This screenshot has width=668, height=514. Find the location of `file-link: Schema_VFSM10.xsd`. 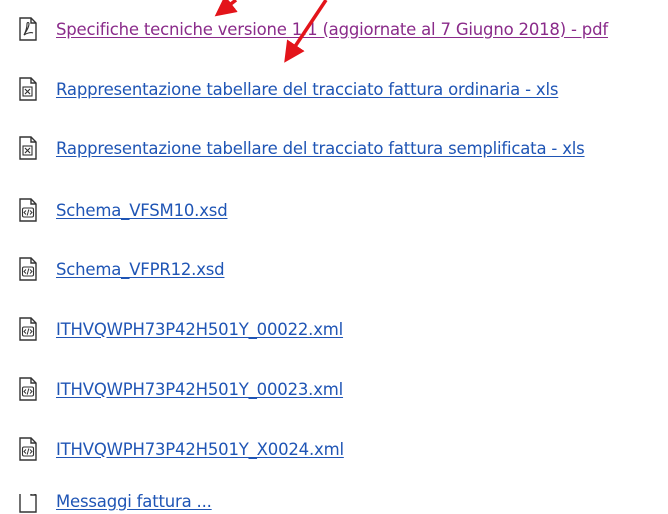

file-link: Schema_VFSM10.xsd is located at coordinates (142, 210).